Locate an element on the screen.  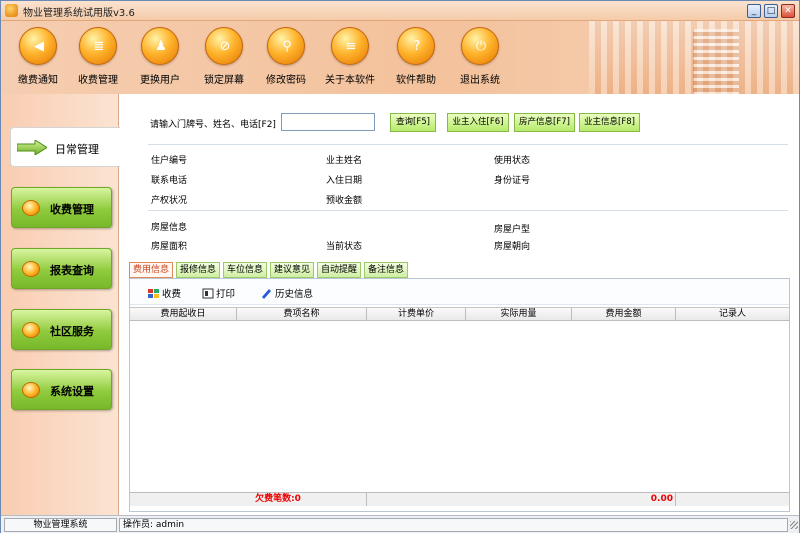
owner-checkin-button: 业主入住[F6] is located at coordinates (478, 122).